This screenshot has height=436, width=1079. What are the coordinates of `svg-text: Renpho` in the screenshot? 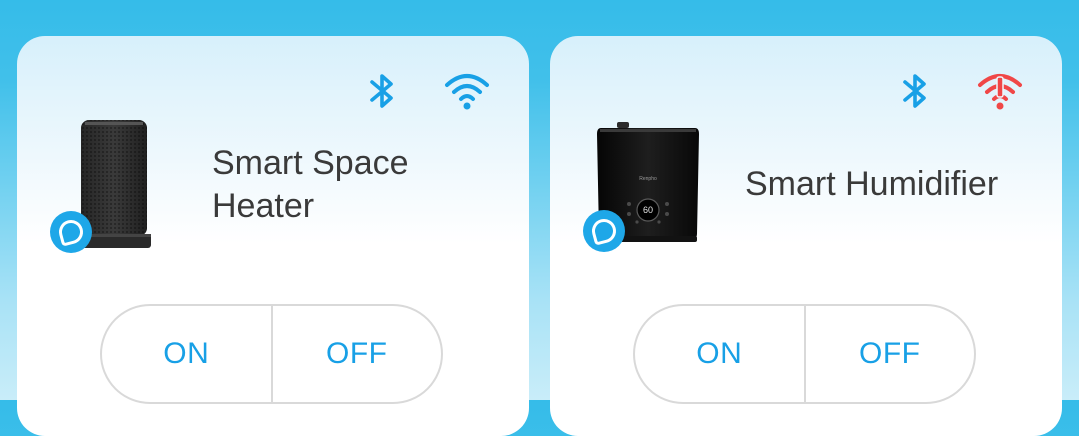 It's located at (648, 179).